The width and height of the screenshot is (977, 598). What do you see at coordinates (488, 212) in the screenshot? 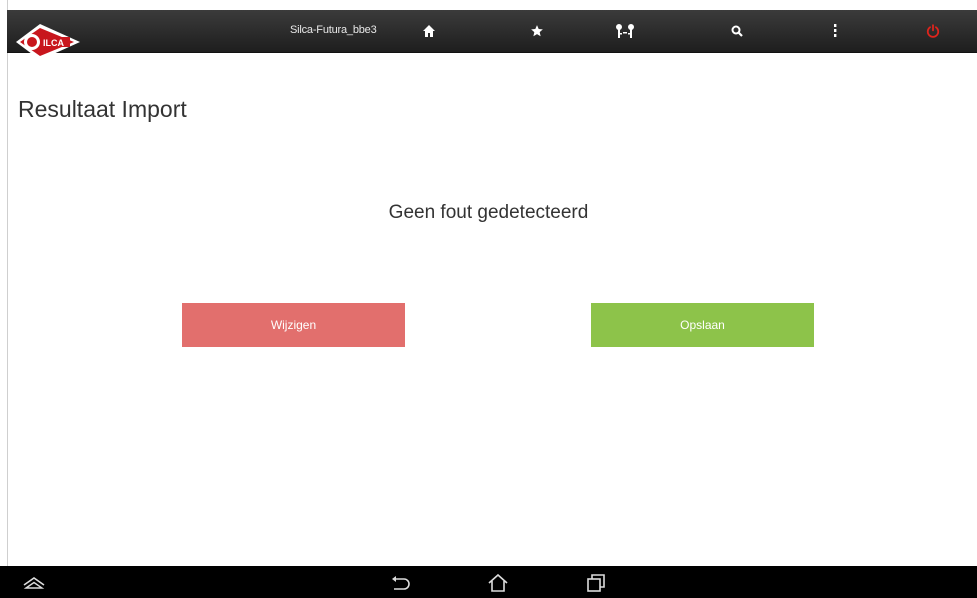
I see `result-message: Geen fout gedetecteerd` at bounding box center [488, 212].